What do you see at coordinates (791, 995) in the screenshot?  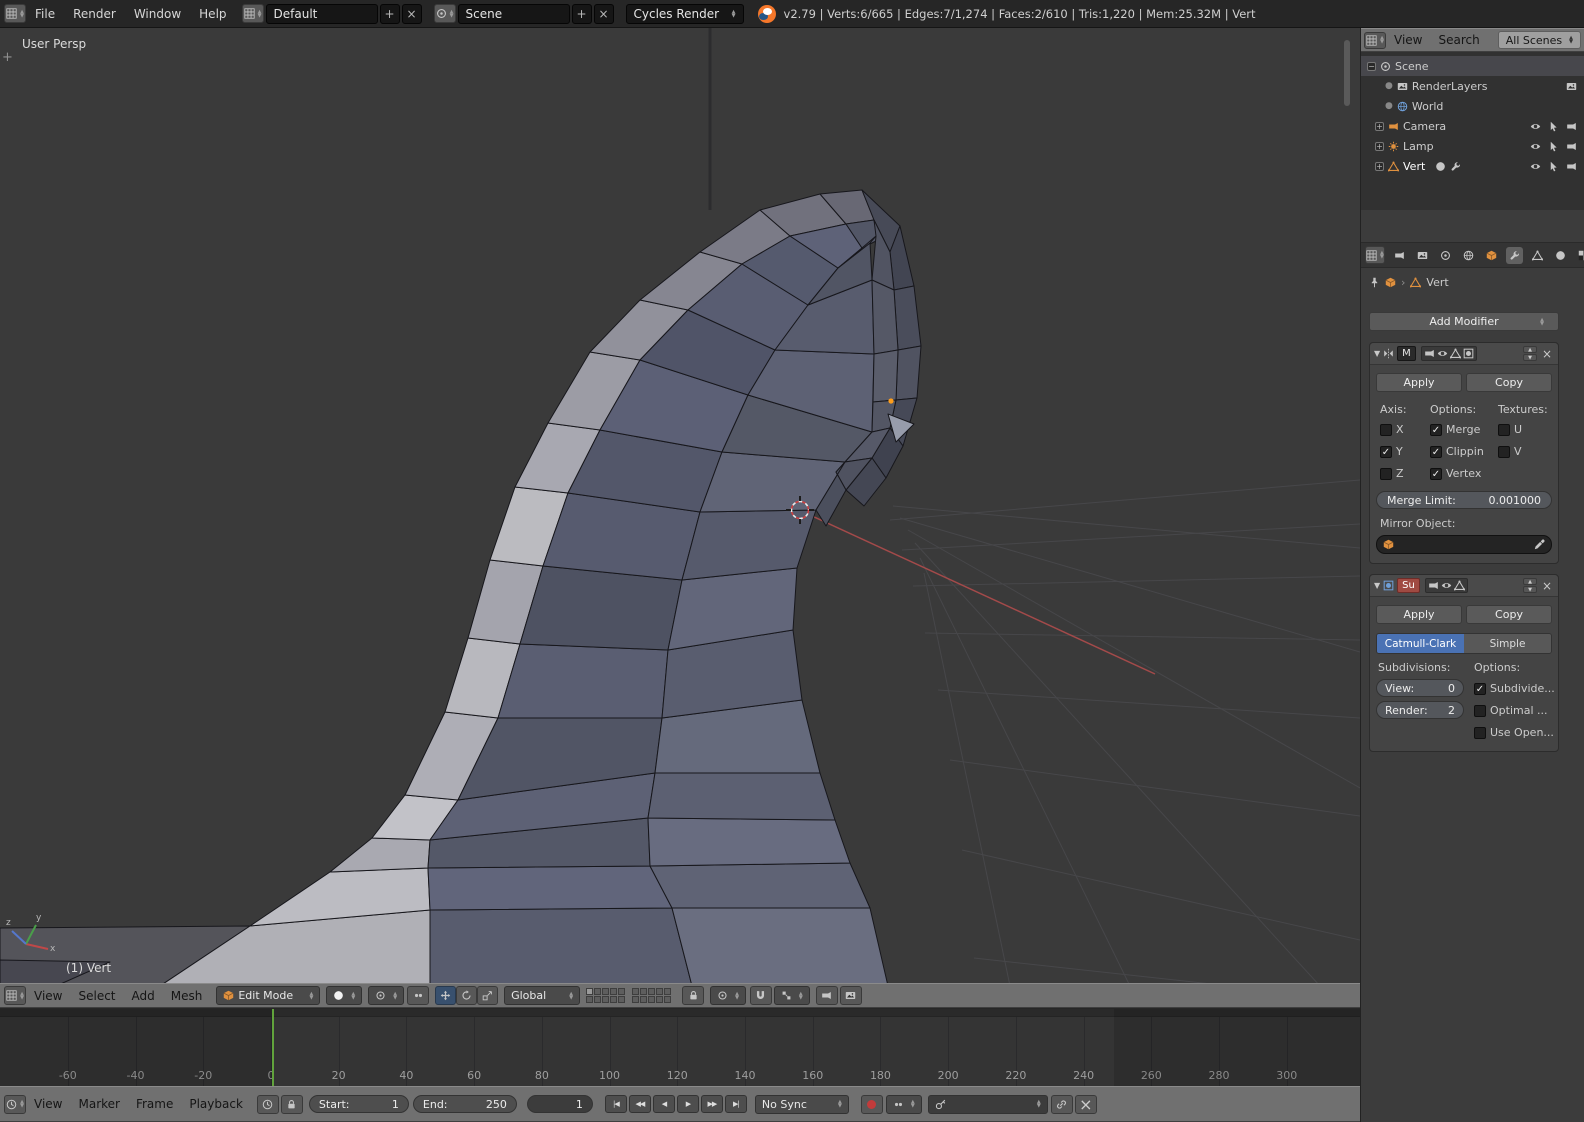 I see `snap-element-dropdown: ▲ ▼` at bounding box center [791, 995].